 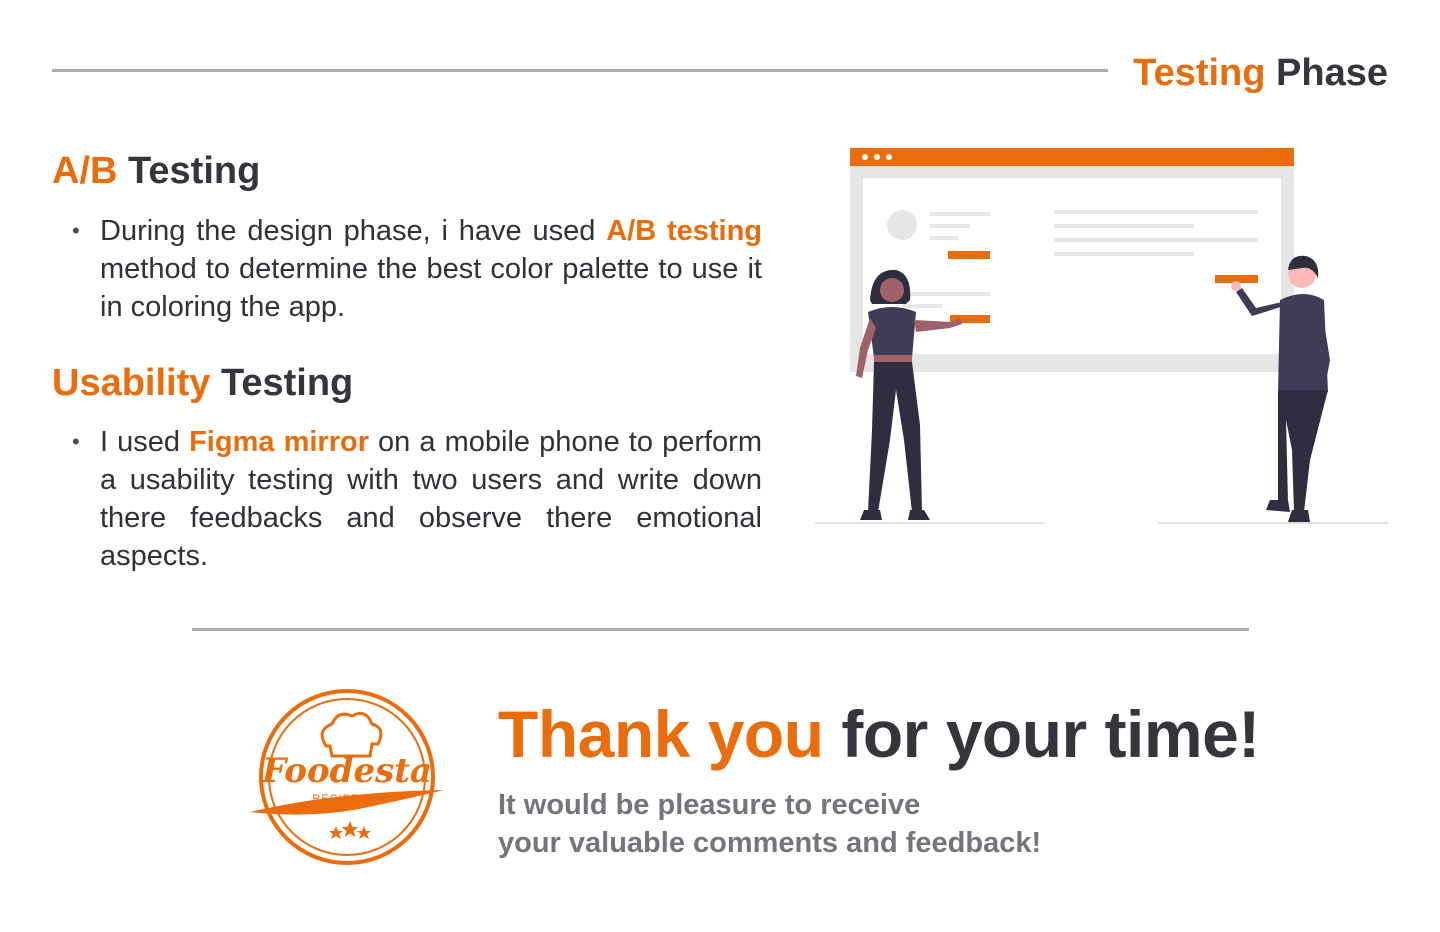 I want to click on feedback-line-2: your valuable comments and feedback!, so click(x=770, y=843).